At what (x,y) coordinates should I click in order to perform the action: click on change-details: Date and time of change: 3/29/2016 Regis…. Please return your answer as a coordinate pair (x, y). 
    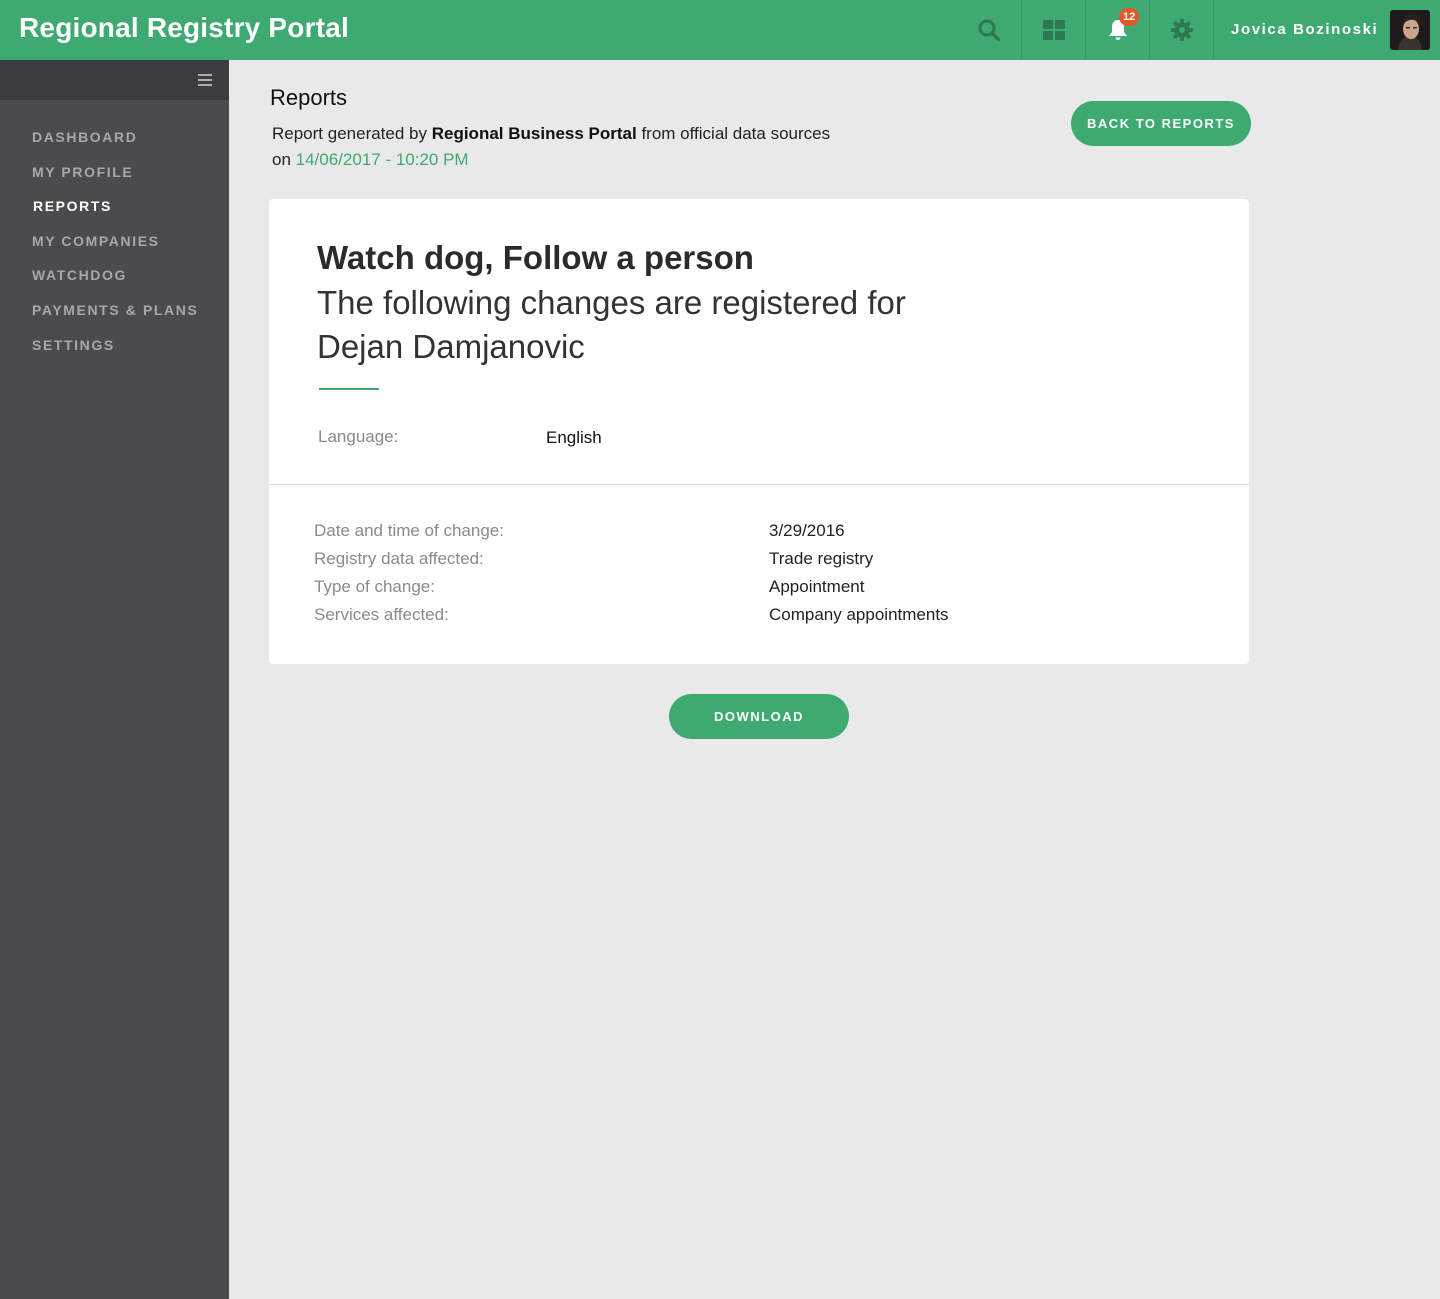
    Looking at the image, I should click on (764, 577).